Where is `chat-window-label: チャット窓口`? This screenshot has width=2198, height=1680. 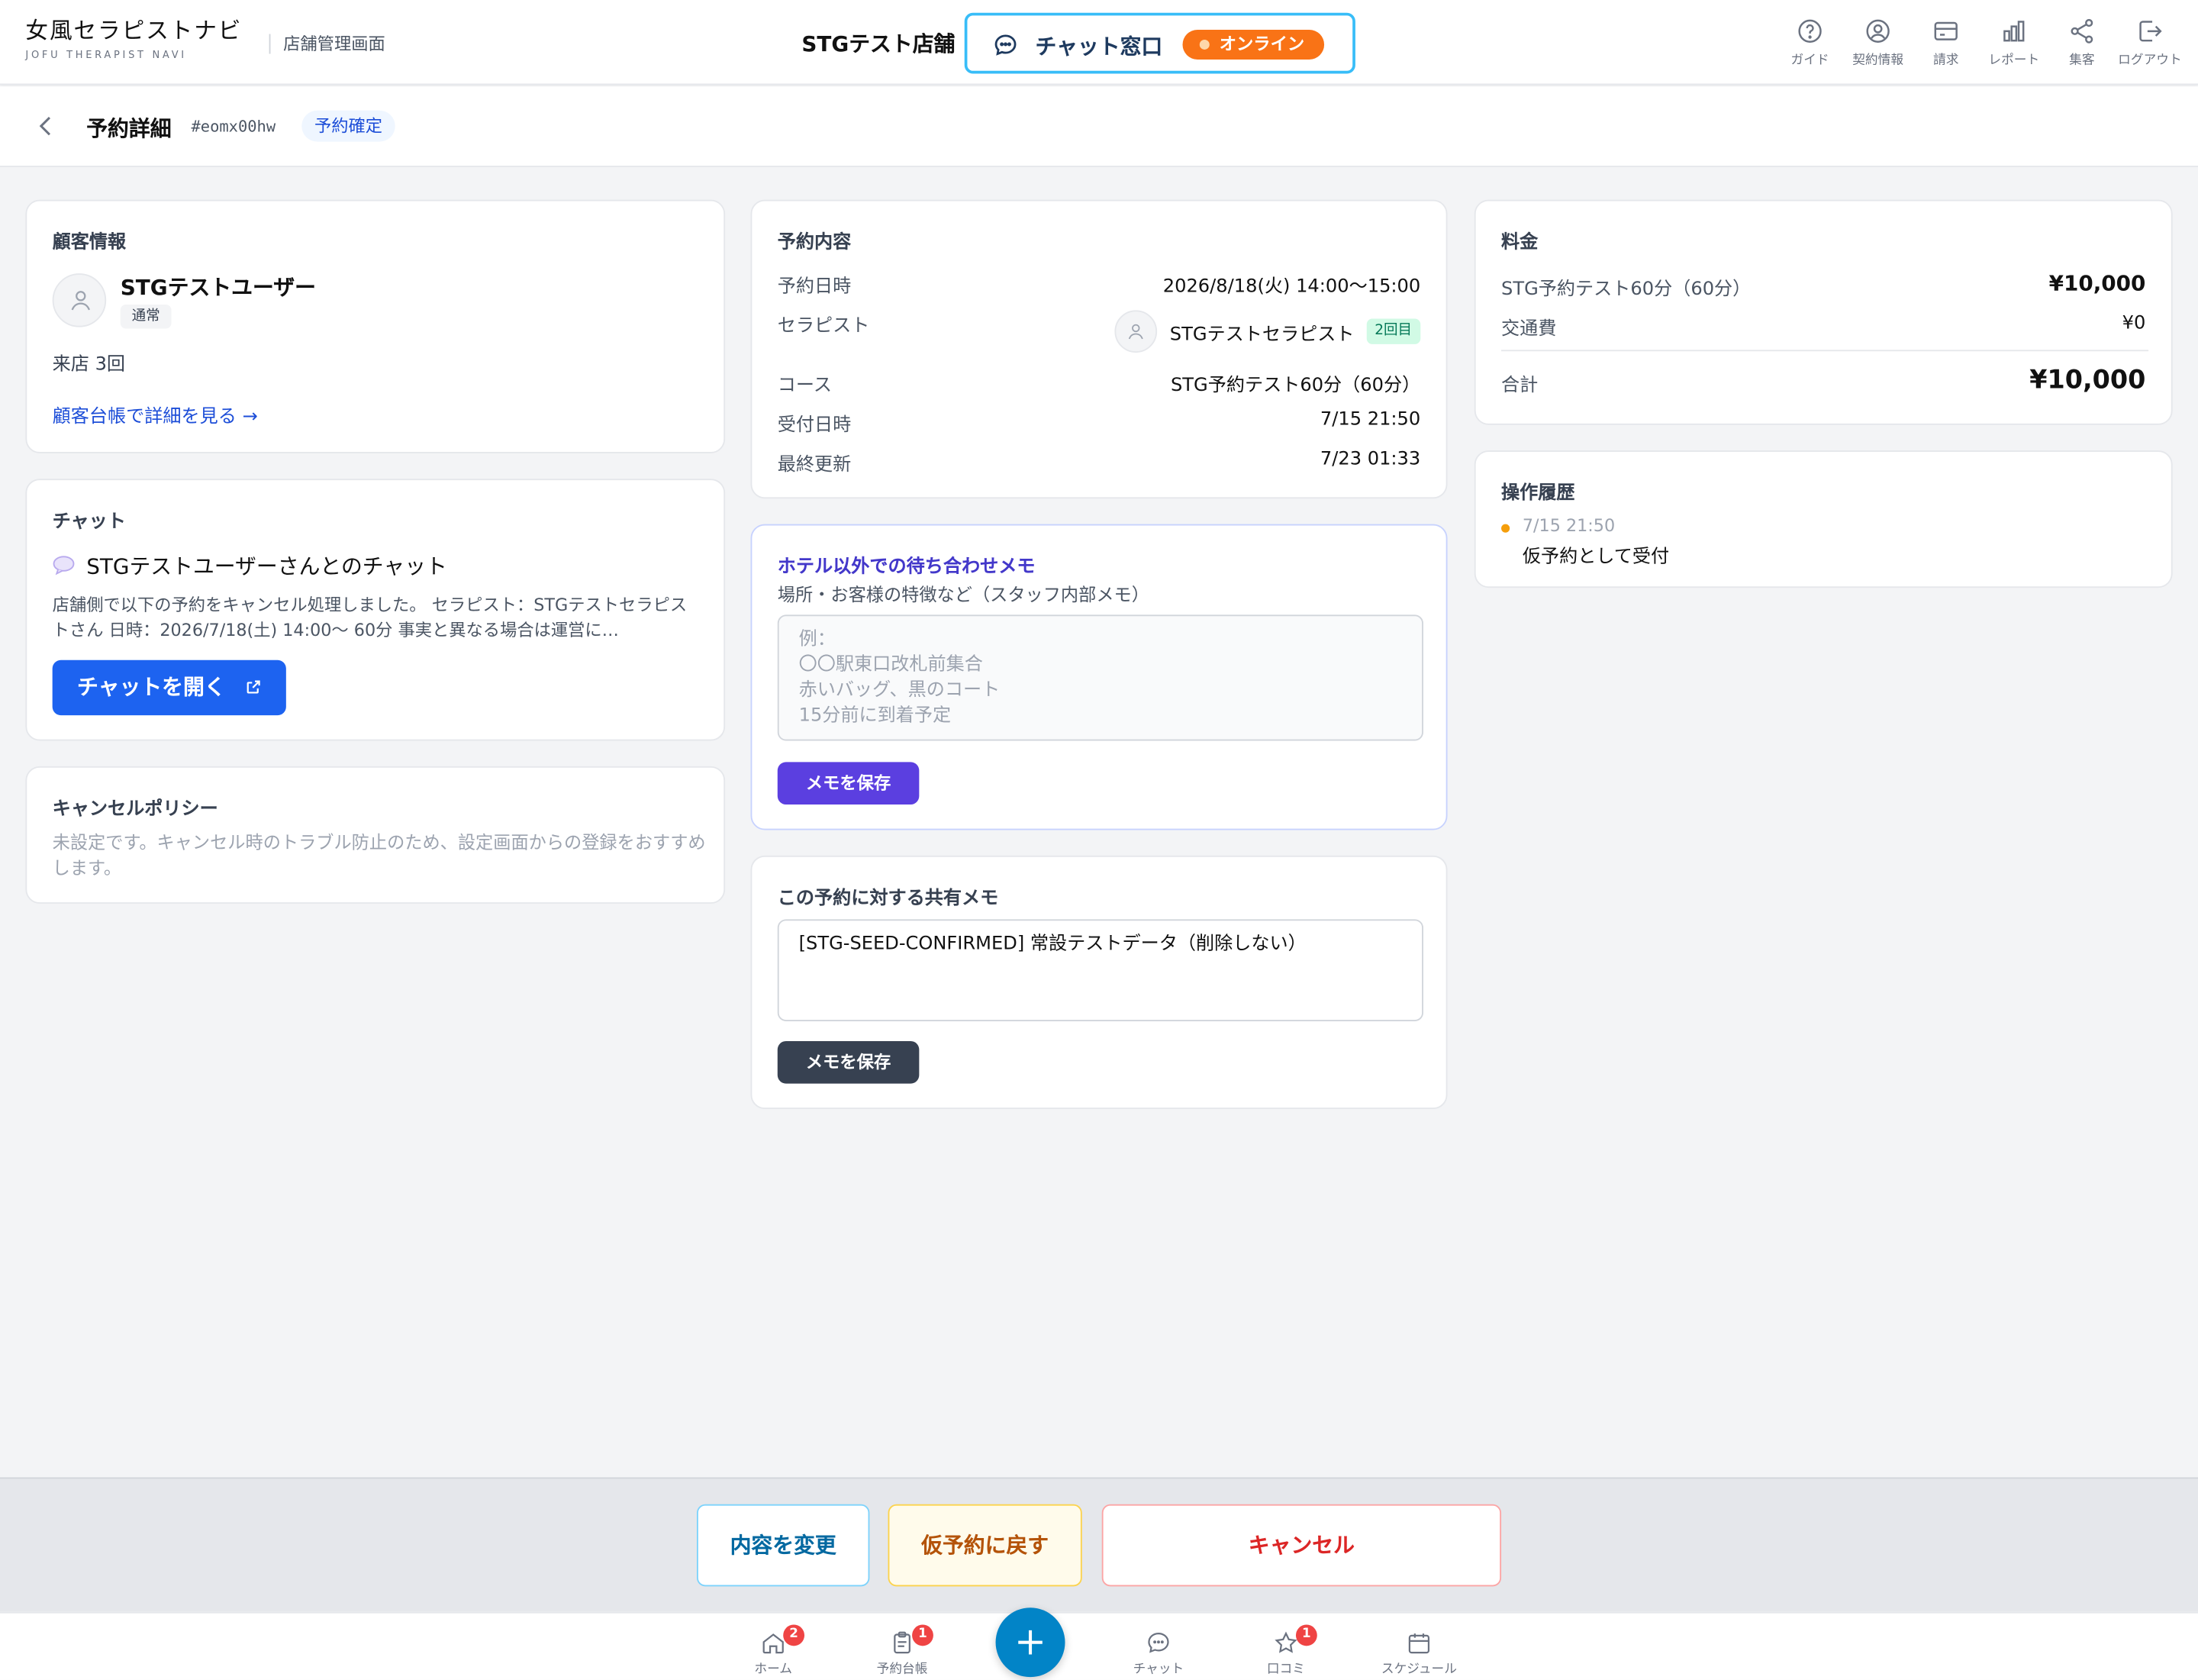
chat-window-label: チャット窓口 is located at coordinates (1099, 47).